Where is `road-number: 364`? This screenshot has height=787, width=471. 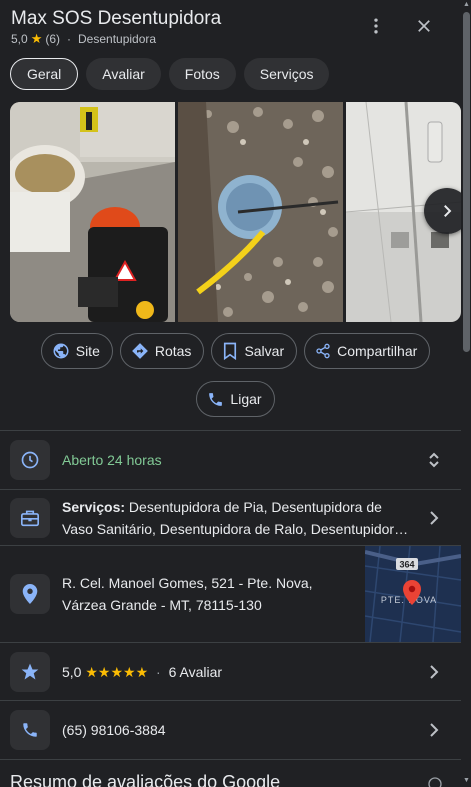
road-number: 364 is located at coordinates (406, 565).